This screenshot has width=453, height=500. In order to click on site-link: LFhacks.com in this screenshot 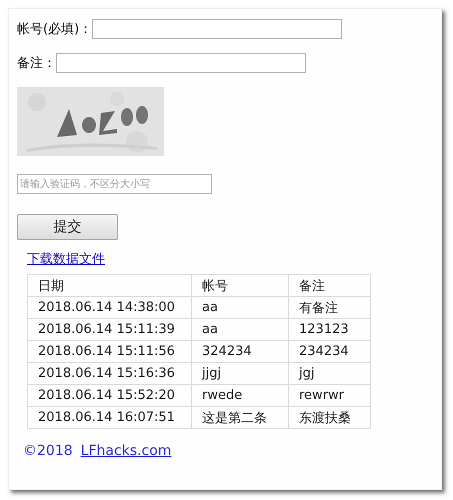, I will do `click(126, 451)`.